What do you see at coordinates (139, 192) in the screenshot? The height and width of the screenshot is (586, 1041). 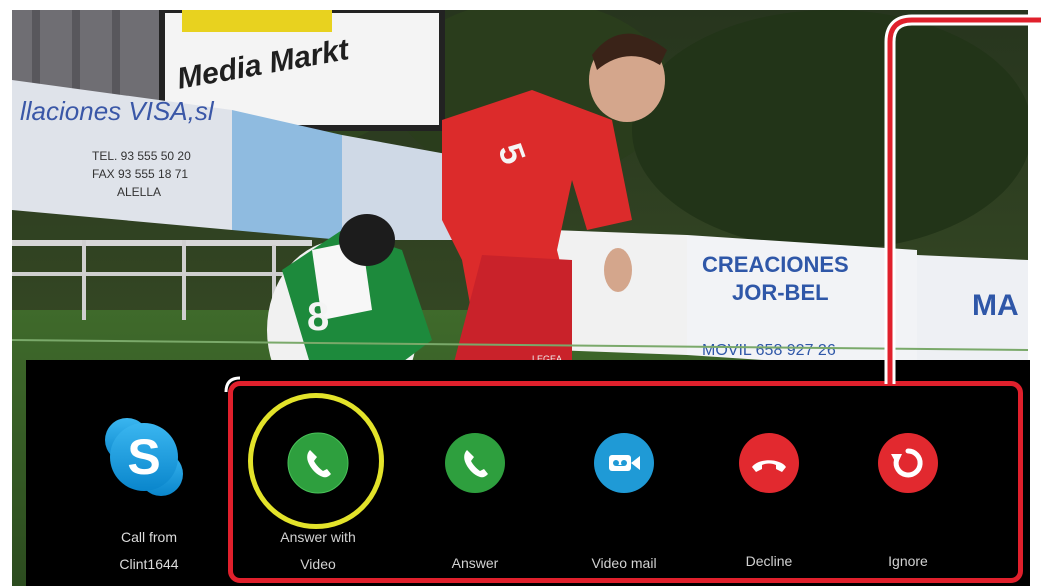 I see `svg-text: ALELLA` at bounding box center [139, 192].